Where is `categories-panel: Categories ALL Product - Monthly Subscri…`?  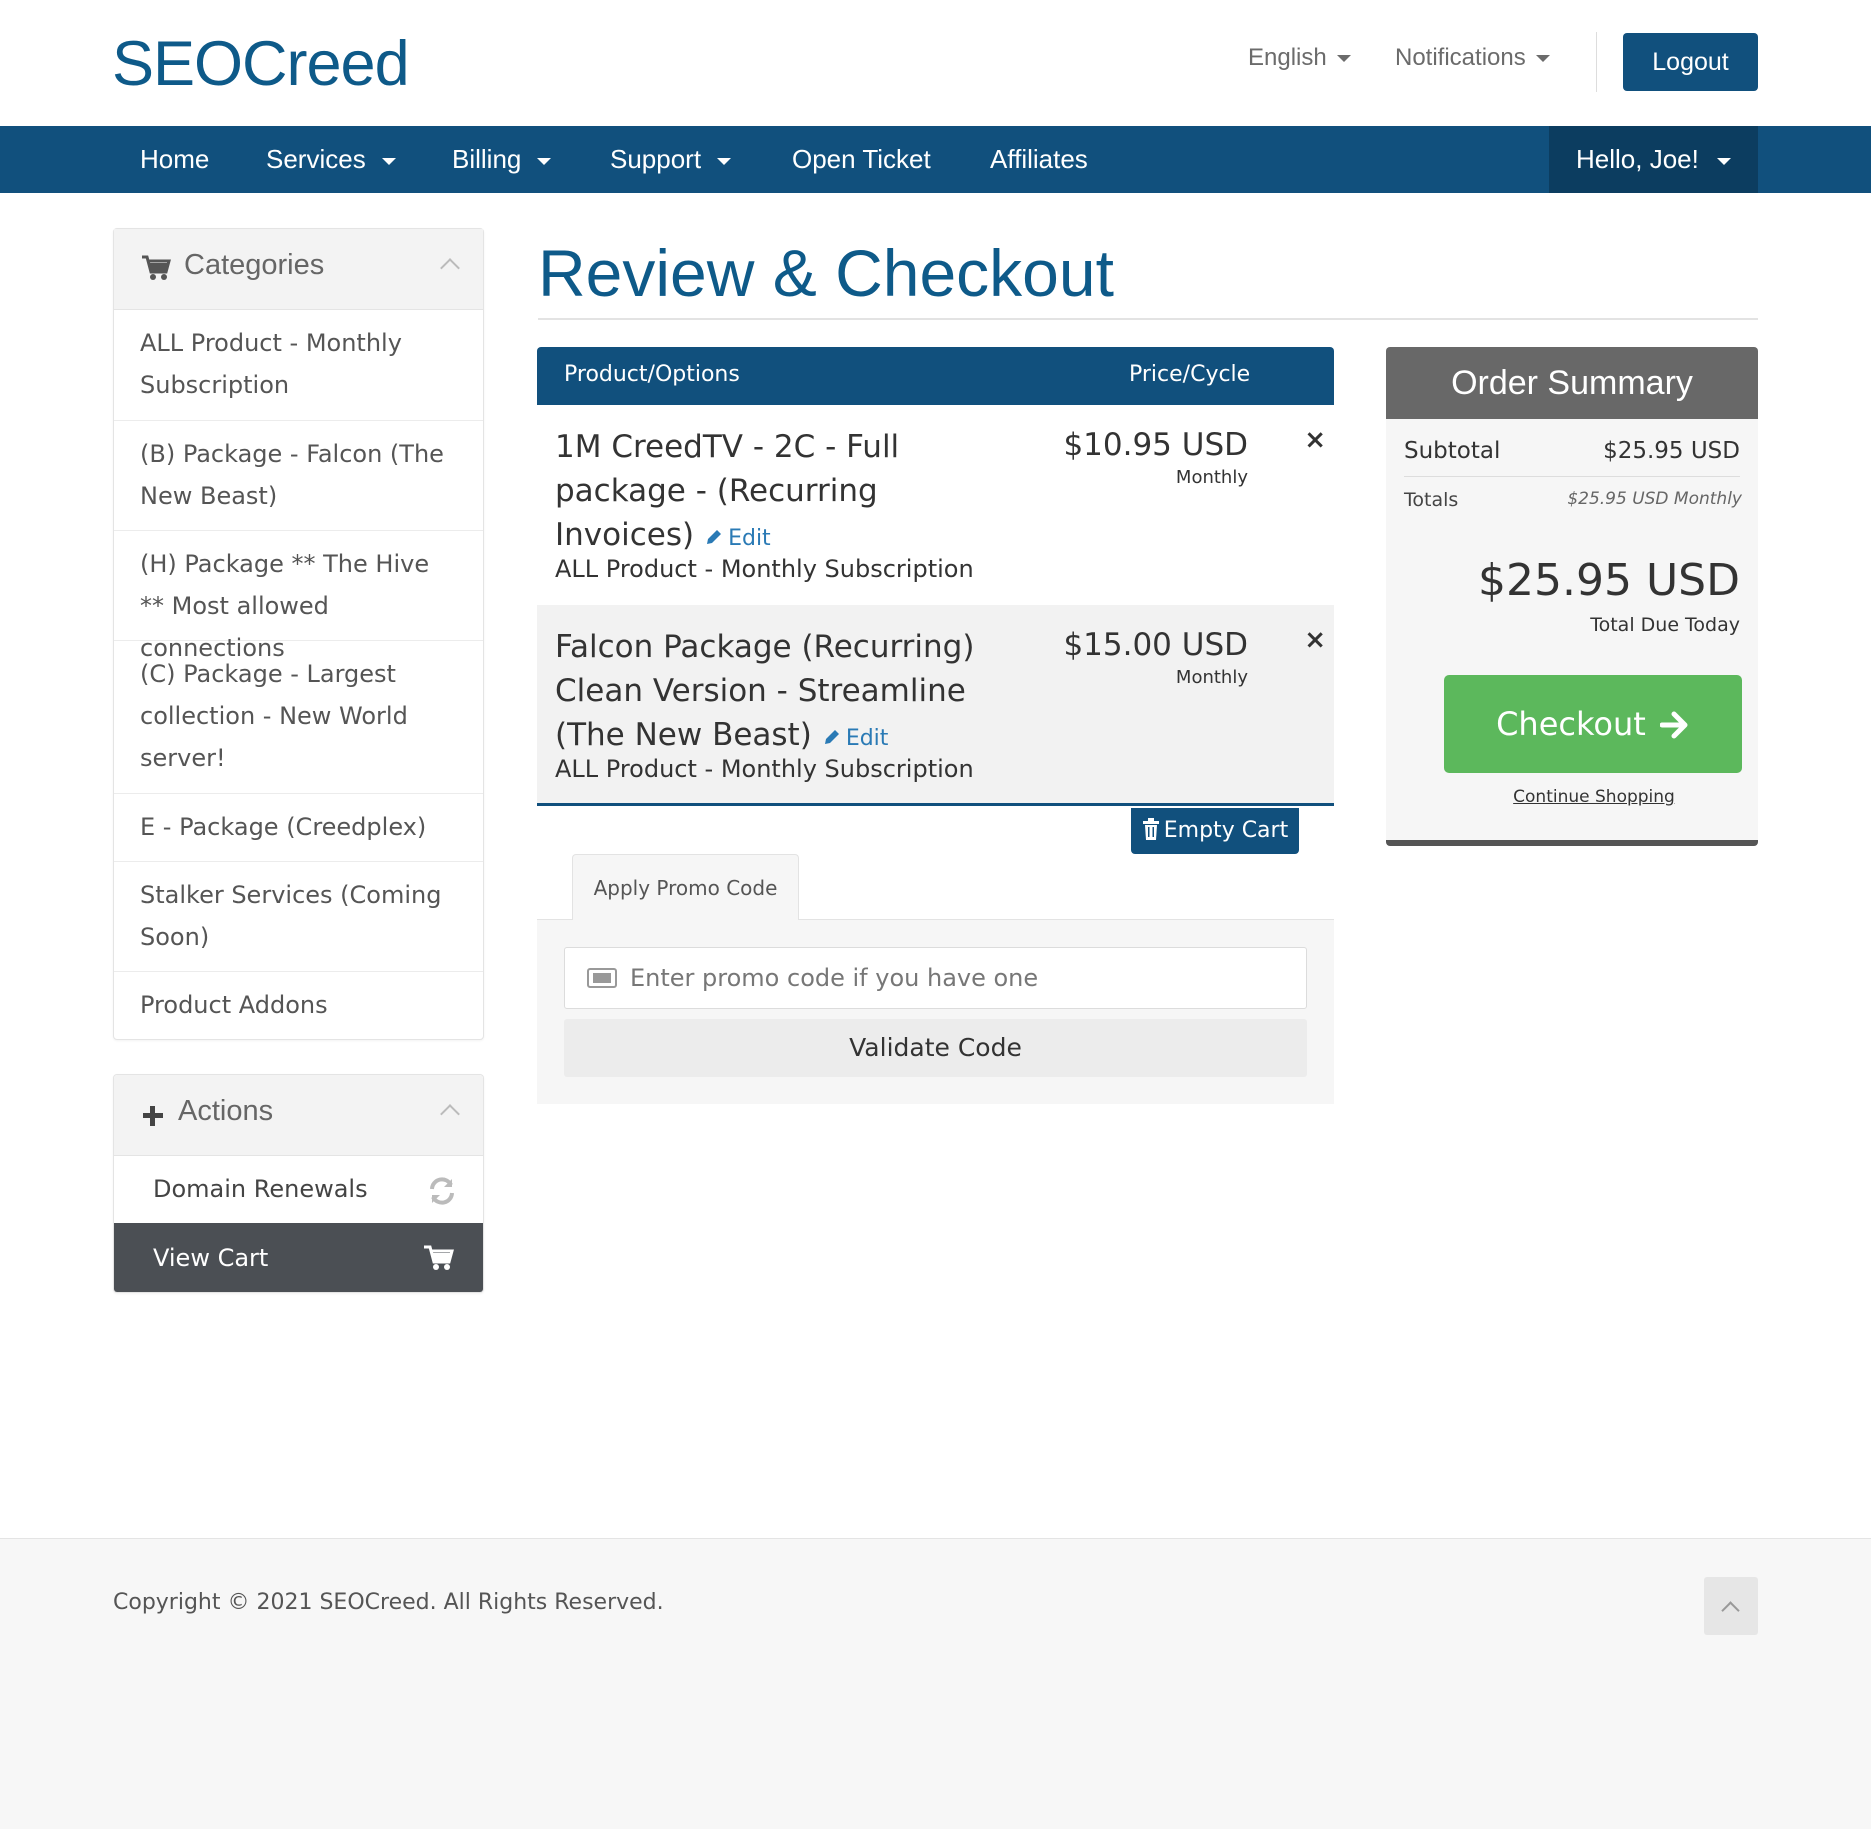 categories-panel: Categories ALL Product - Monthly Subscri… is located at coordinates (298, 634).